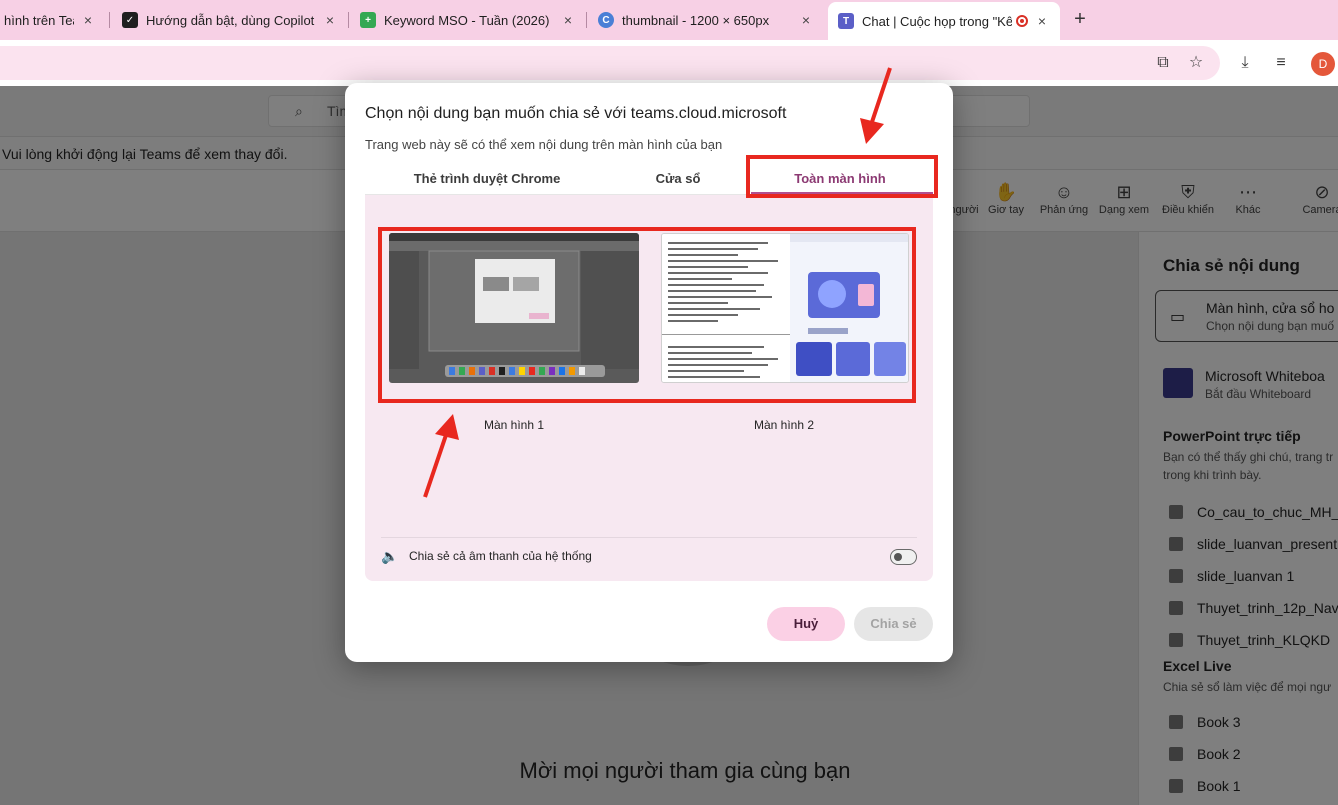  What do you see at coordinates (872, 131) in the screenshot?
I see `annotation-arrow-1-head` at bounding box center [872, 131].